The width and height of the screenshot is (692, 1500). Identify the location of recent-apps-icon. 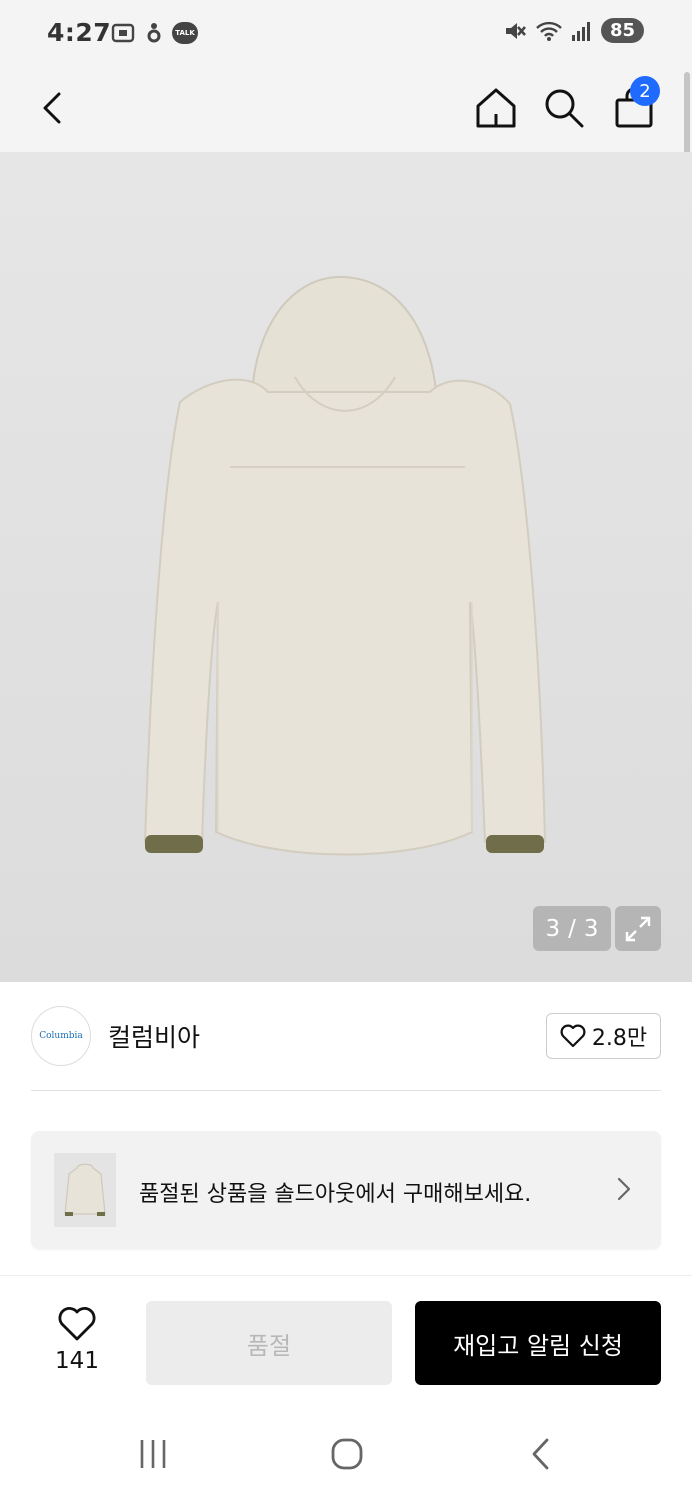
(153, 1454).